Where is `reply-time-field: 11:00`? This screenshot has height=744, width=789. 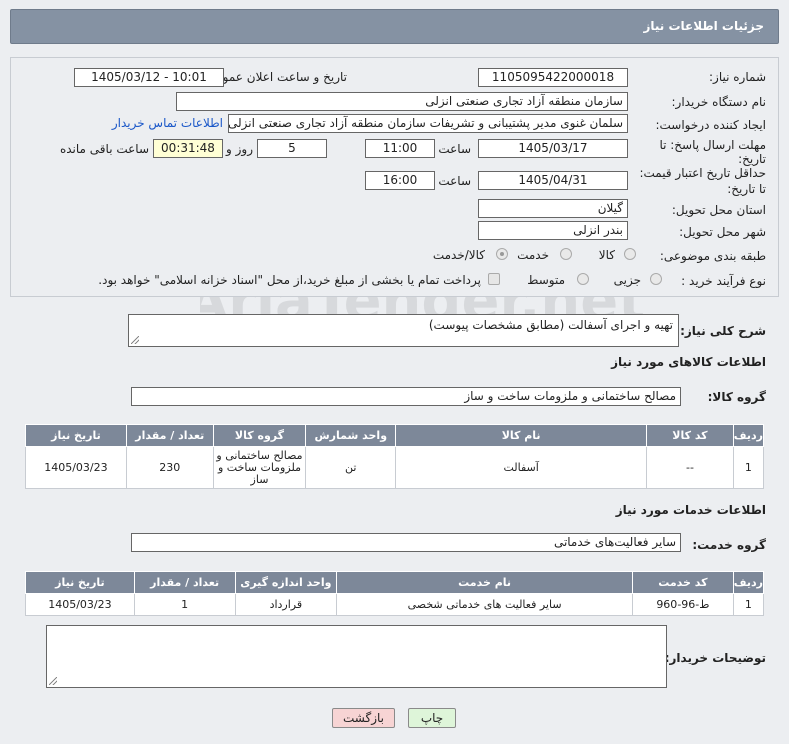 reply-time-field: 11:00 is located at coordinates (400, 148).